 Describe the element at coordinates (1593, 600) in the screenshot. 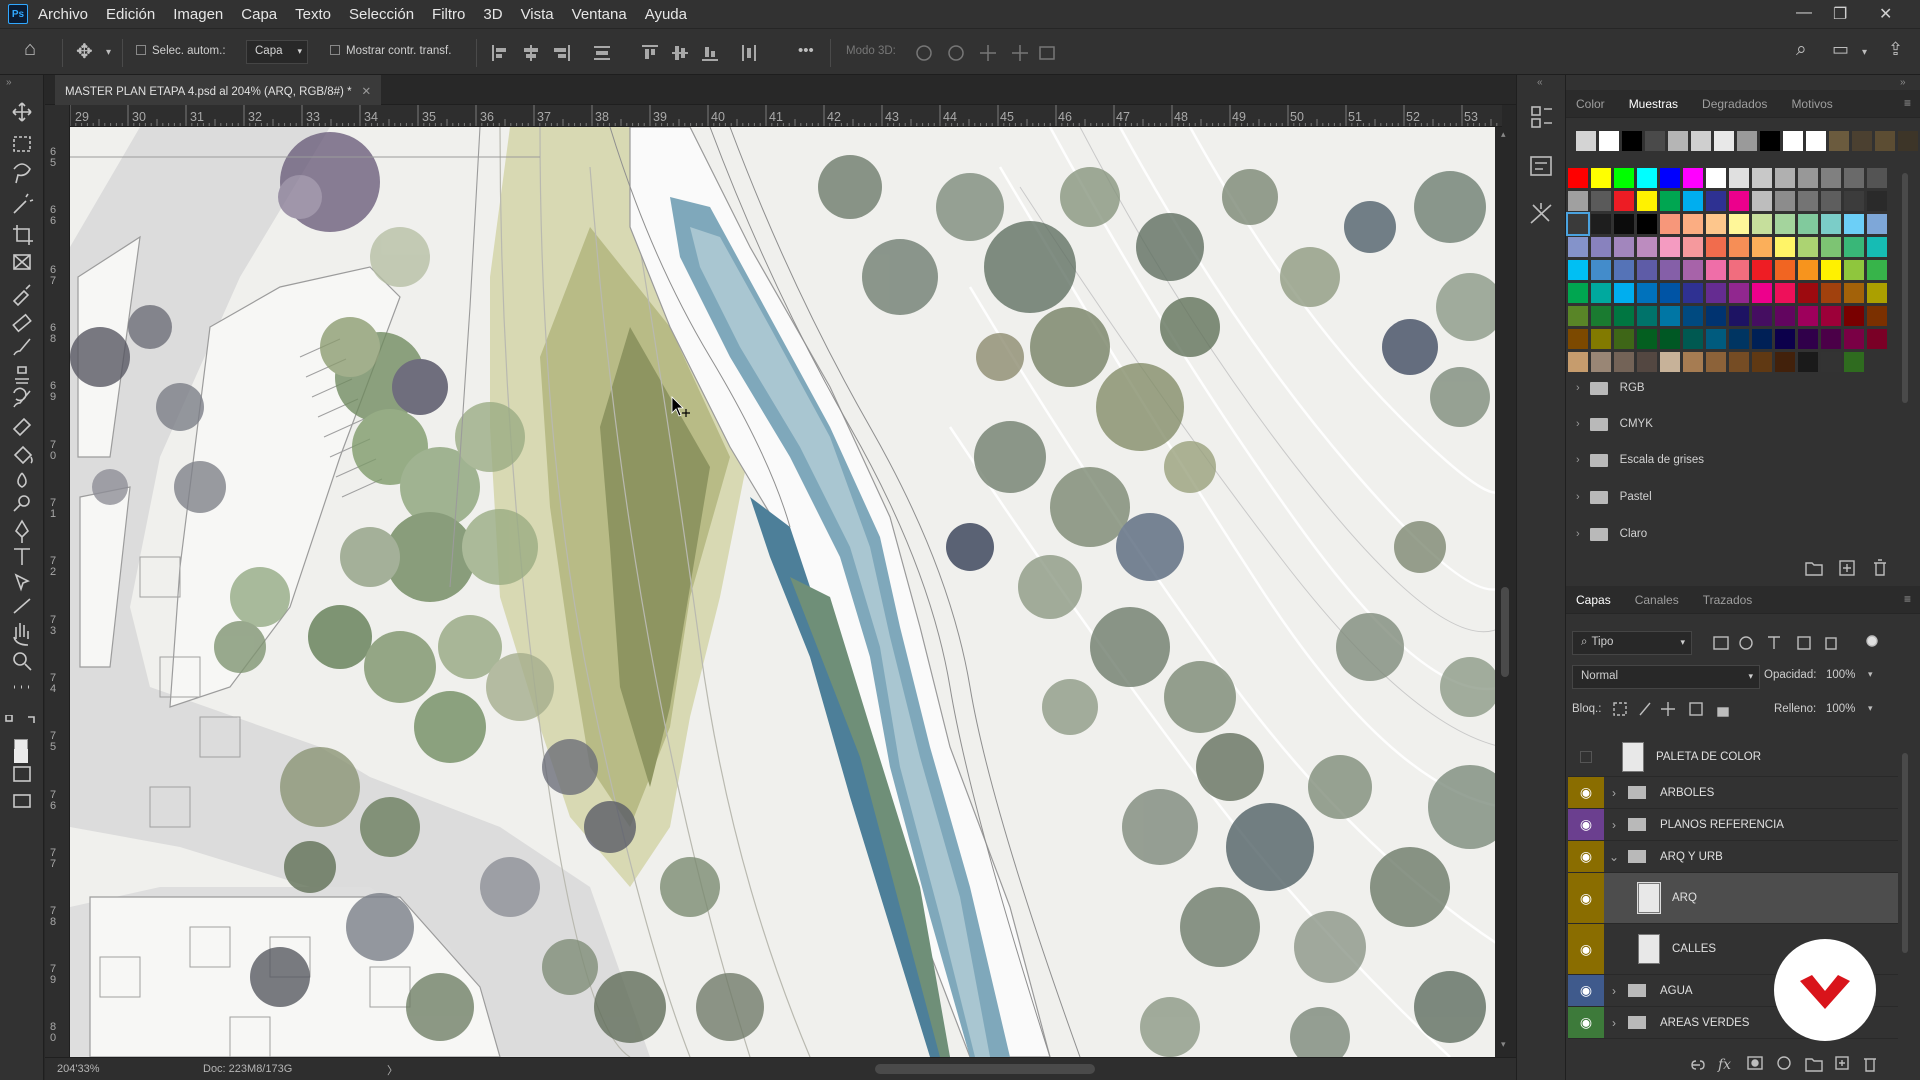

I see `tab-capas: Capas` at that location.